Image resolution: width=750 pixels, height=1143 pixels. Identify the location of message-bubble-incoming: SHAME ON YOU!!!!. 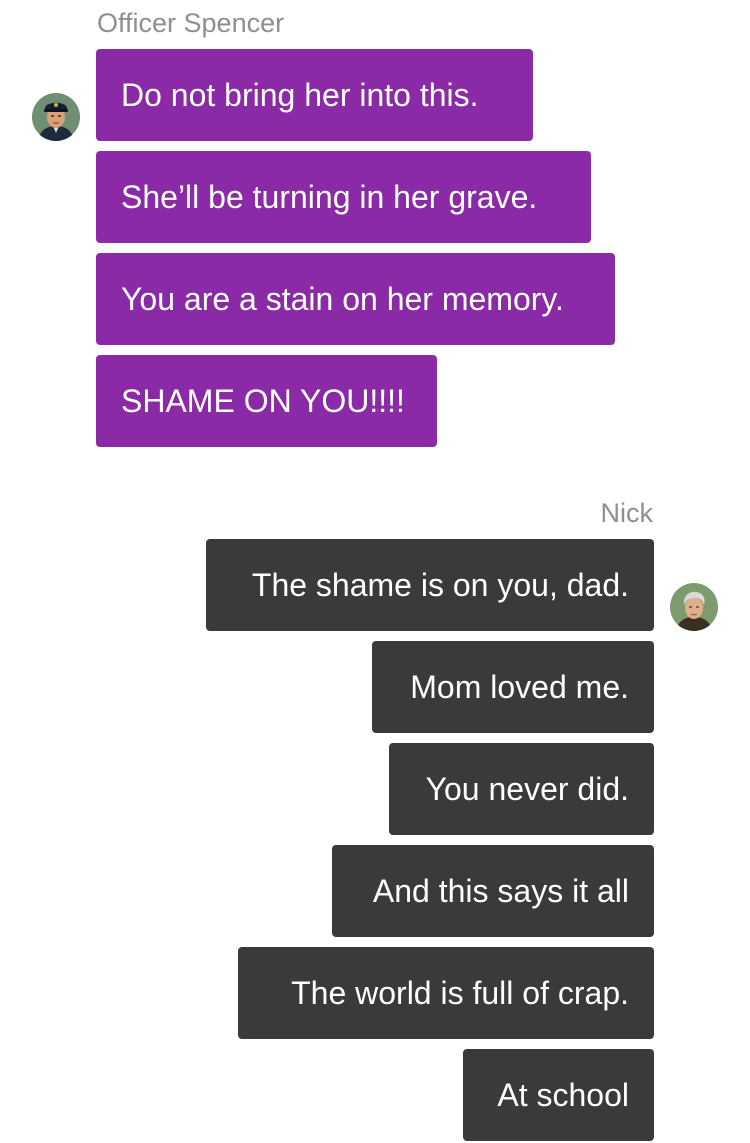
(266, 401).